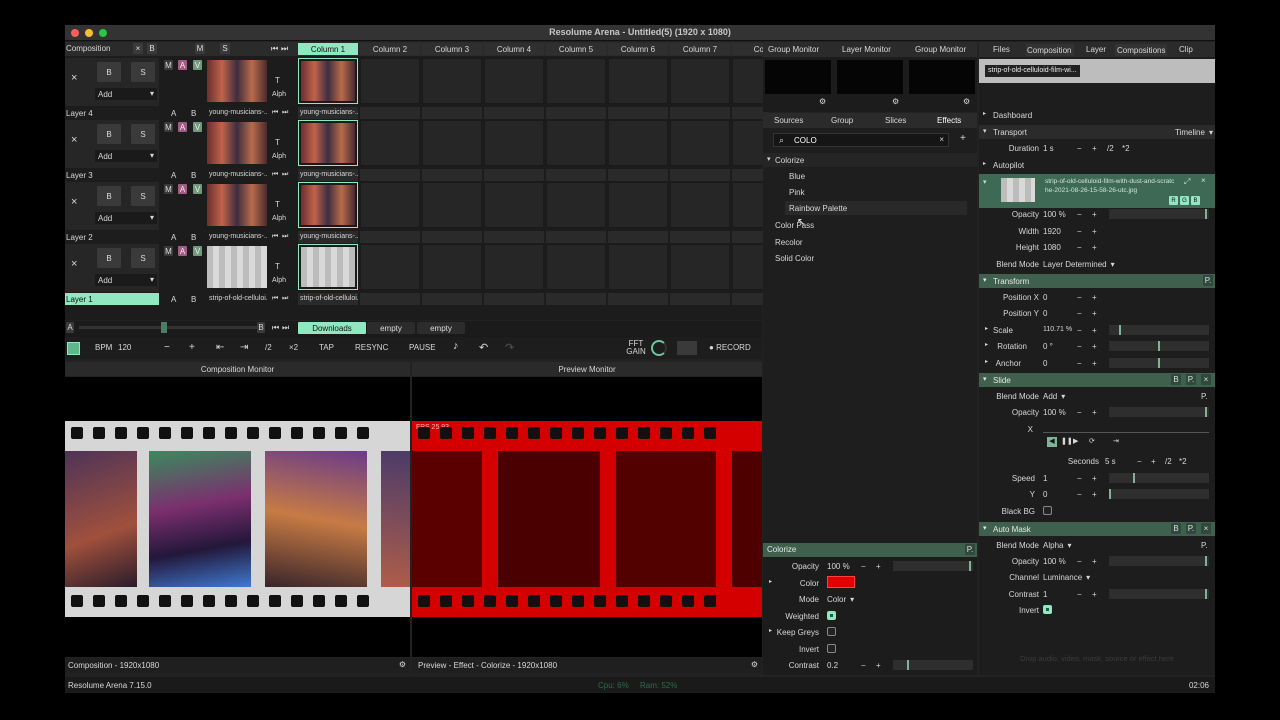  I want to click on slide-opacity-value: 100 %, so click(1054, 412).